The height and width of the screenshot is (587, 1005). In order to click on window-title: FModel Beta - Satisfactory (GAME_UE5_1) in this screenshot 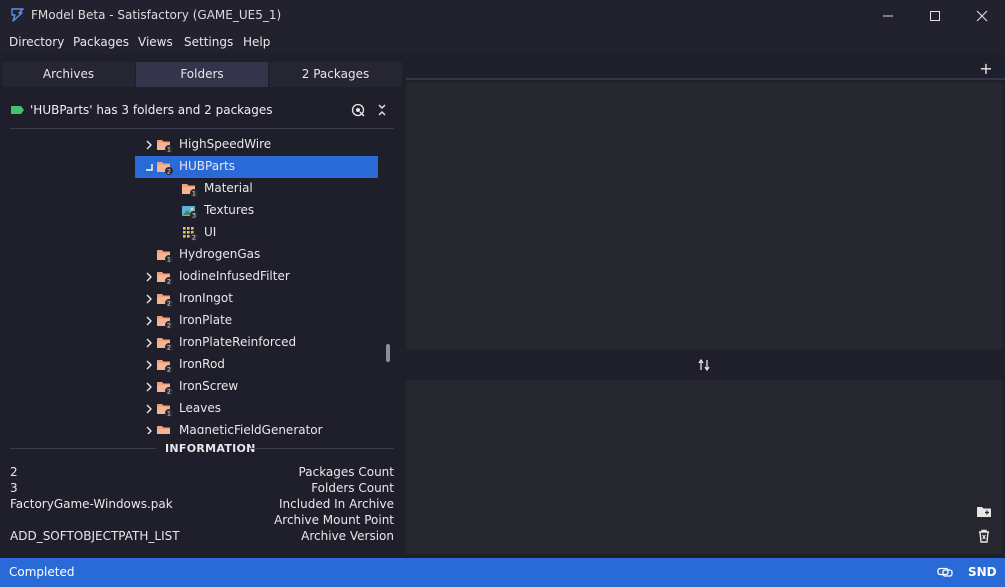, I will do `click(156, 15)`.